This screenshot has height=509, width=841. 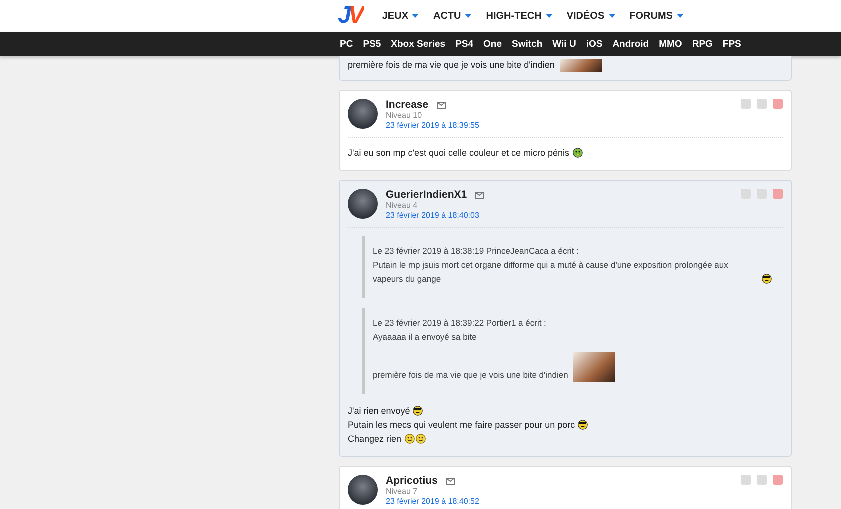 What do you see at coordinates (594, 44) in the screenshot?
I see `platform-link: iOS` at bounding box center [594, 44].